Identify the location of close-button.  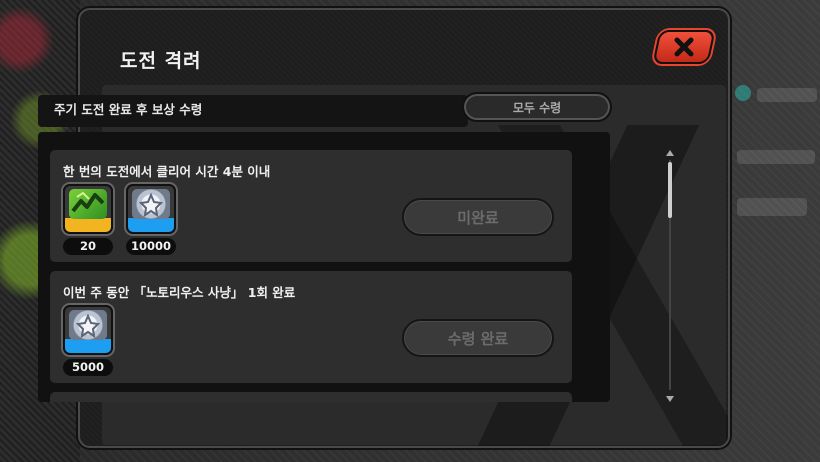
(684, 47).